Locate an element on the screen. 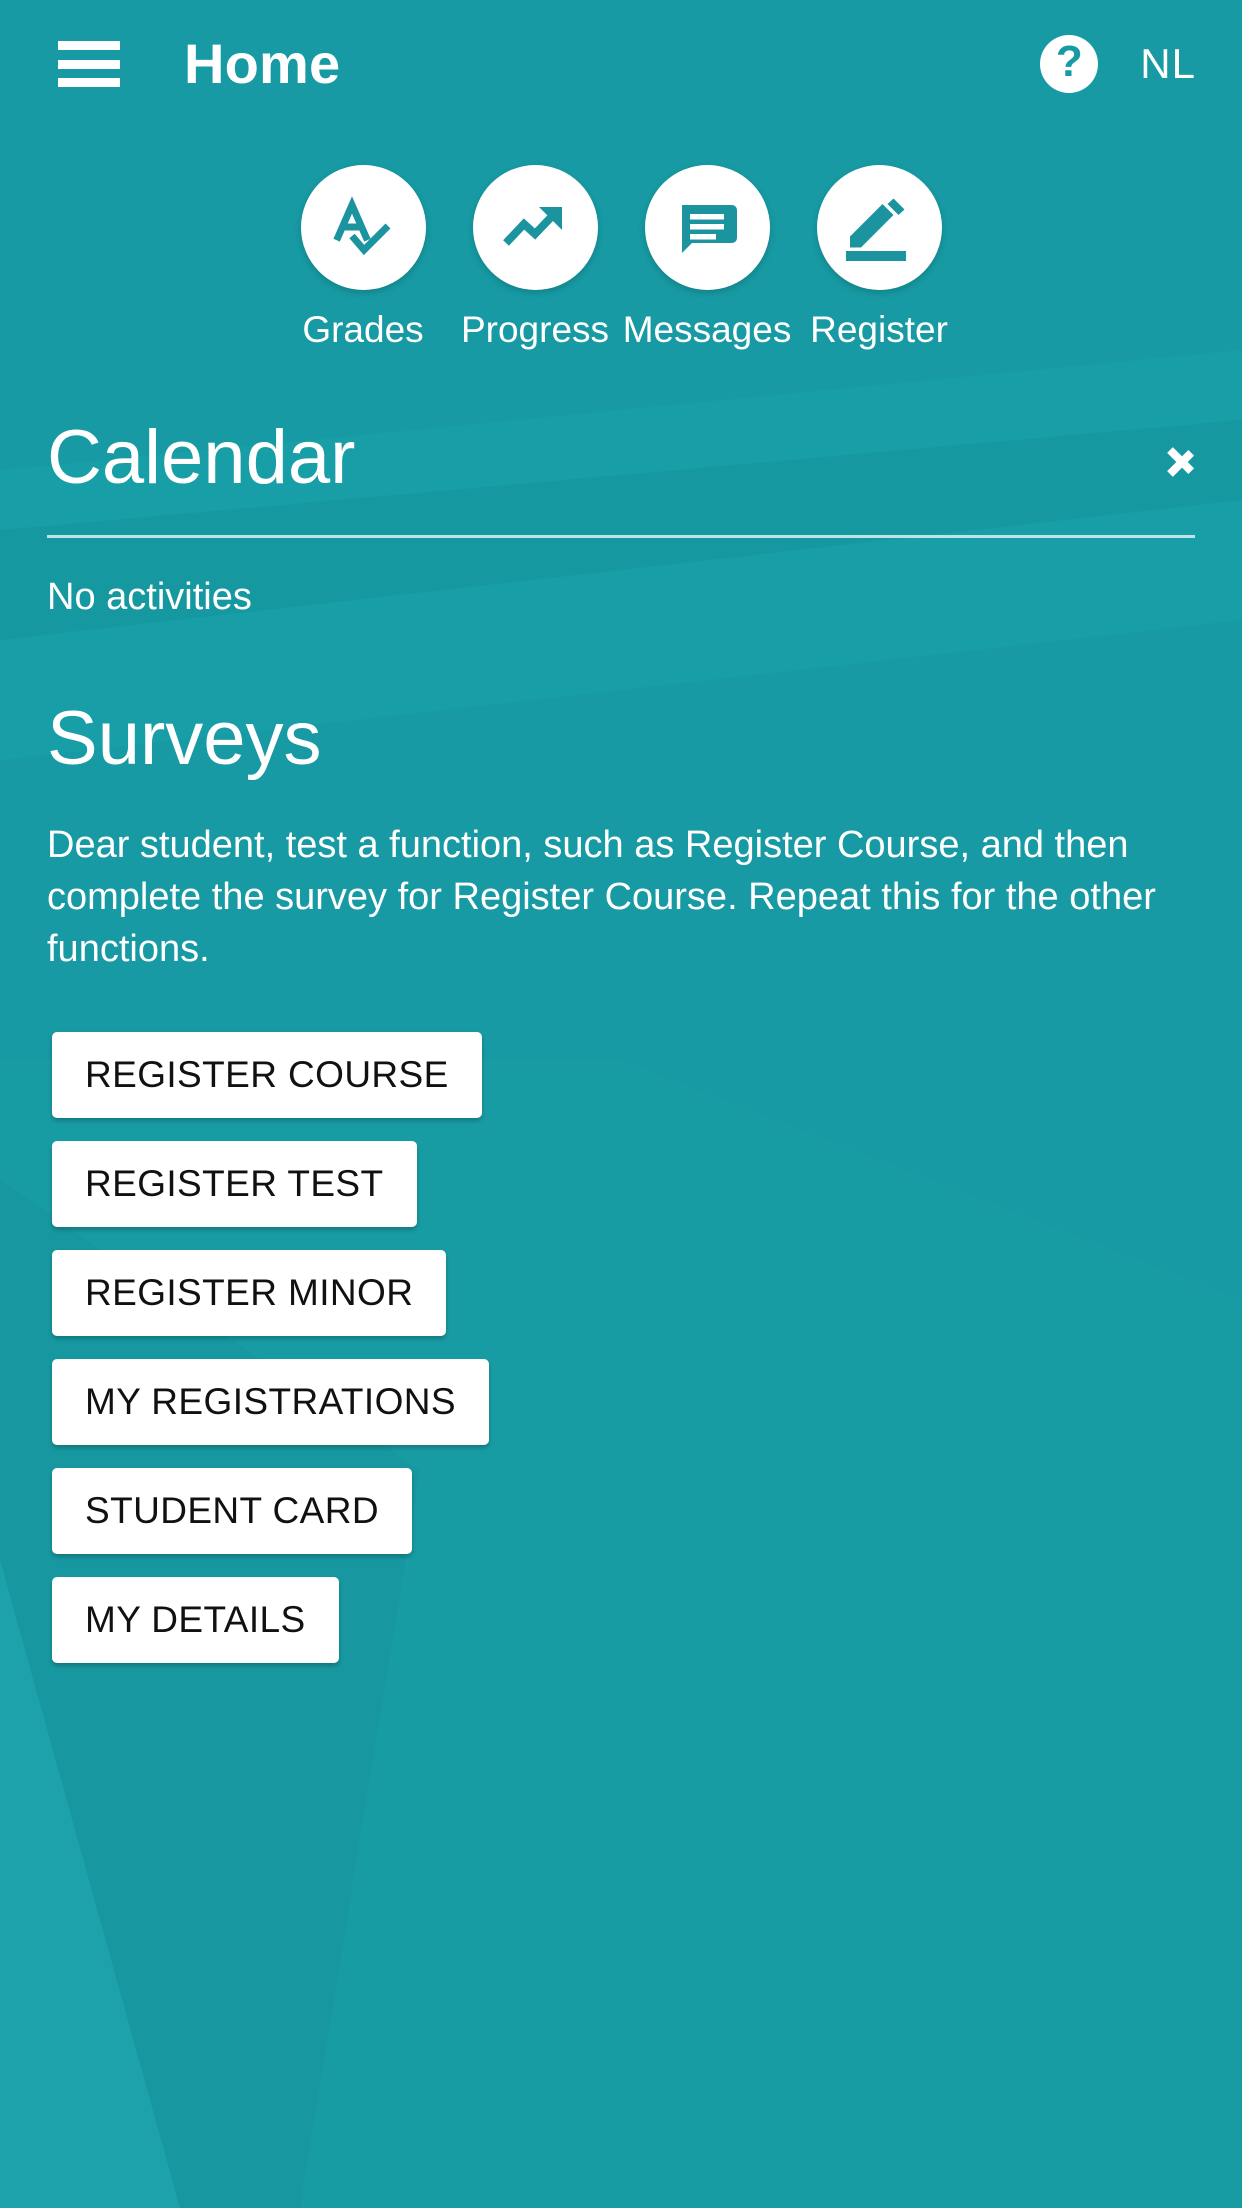 The image size is (1242, 2208). hamburger-menu-icon is located at coordinates (89, 64).